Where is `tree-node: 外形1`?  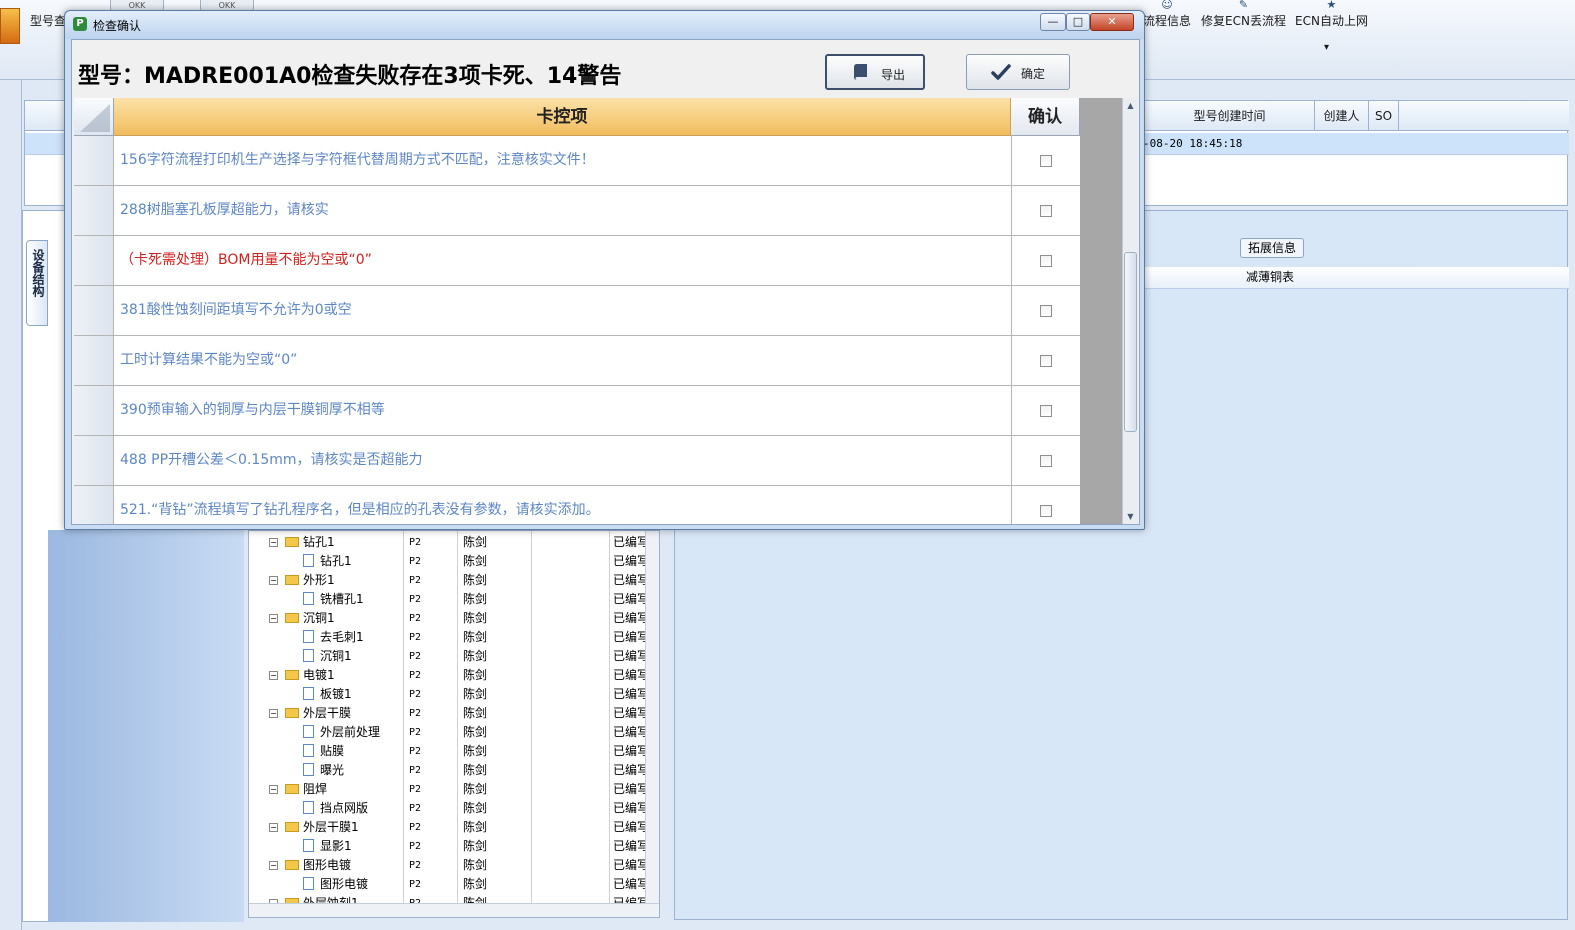
tree-node: 外形1 is located at coordinates (310, 580).